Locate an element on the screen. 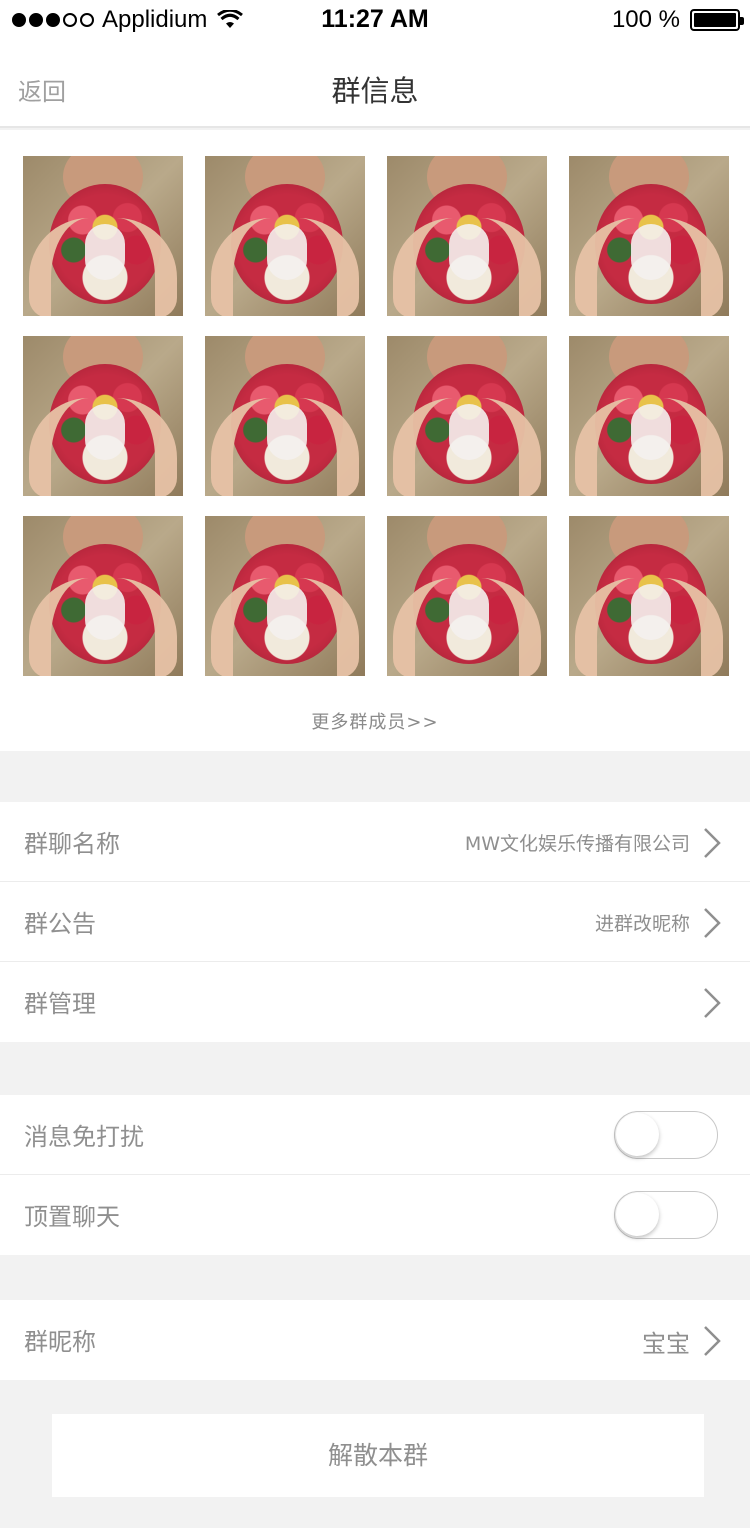 Image resolution: width=750 pixels, height=1528 pixels. group-notice-value: 进群改昵称 is located at coordinates (642, 924).